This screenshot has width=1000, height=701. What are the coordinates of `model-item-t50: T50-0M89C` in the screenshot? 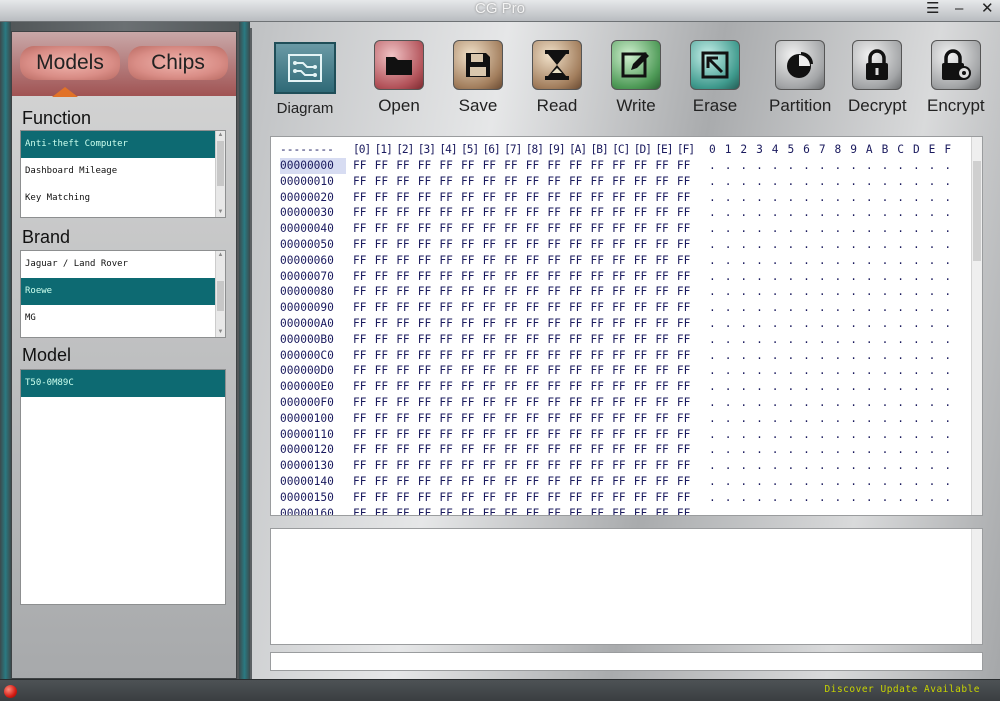 It's located at (123, 383).